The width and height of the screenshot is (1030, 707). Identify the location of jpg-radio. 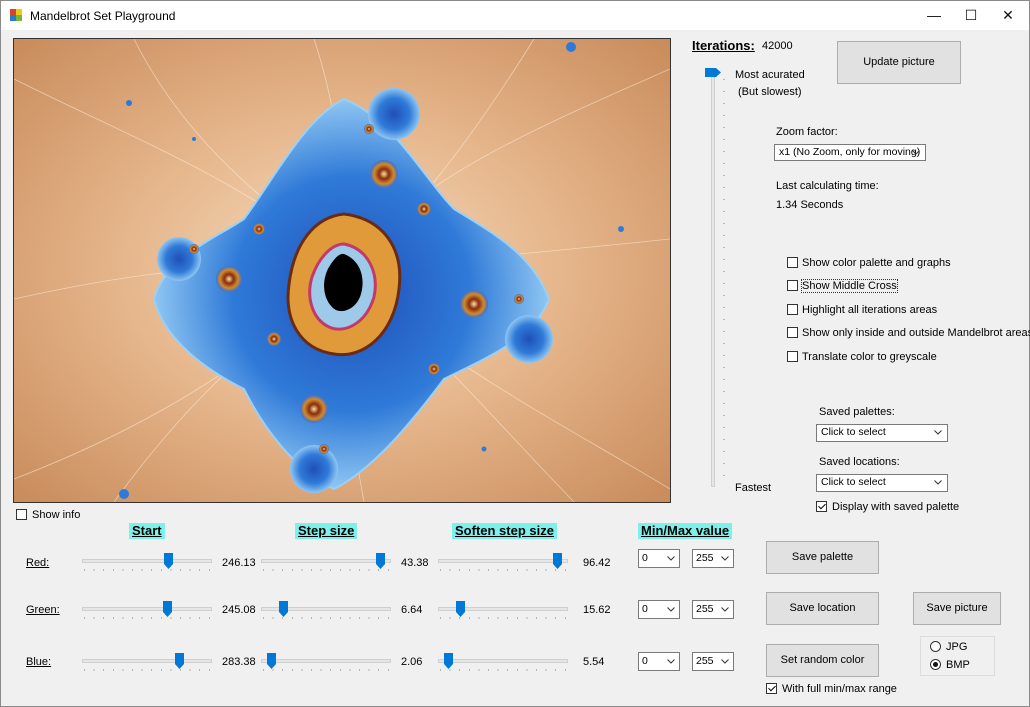
(935, 646).